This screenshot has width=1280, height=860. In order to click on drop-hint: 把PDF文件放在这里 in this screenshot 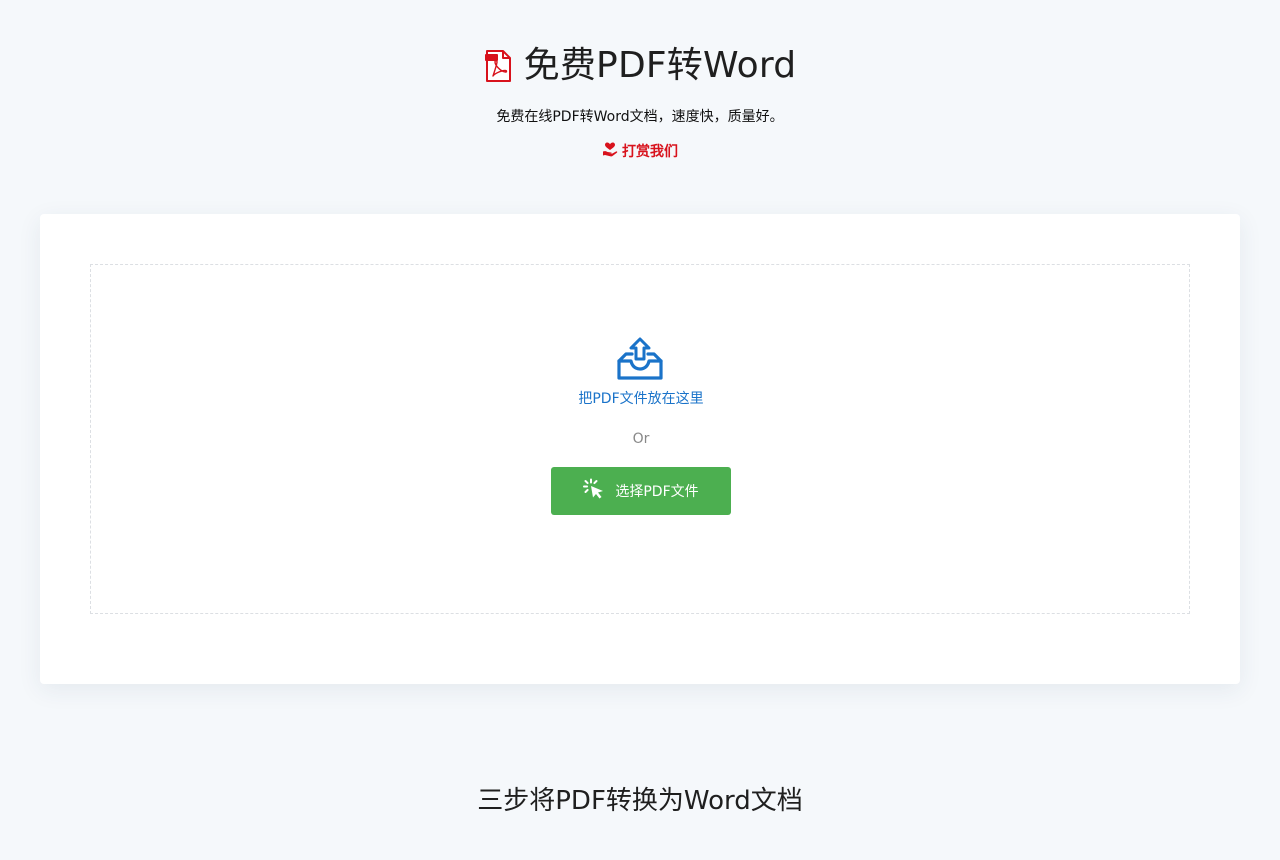, I will do `click(641, 399)`.